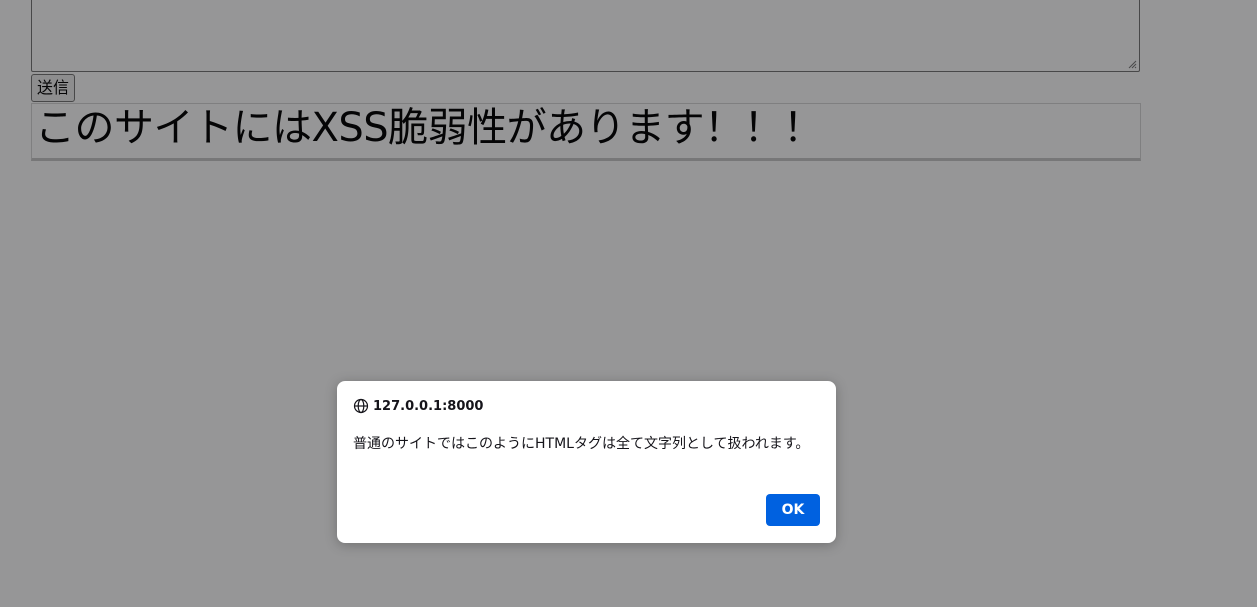 Image resolution: width=1257 pixels, height=607 pixels. Describe the element at coordinates (361, 406) in the screenshot. I see `globe-icon` at that location.